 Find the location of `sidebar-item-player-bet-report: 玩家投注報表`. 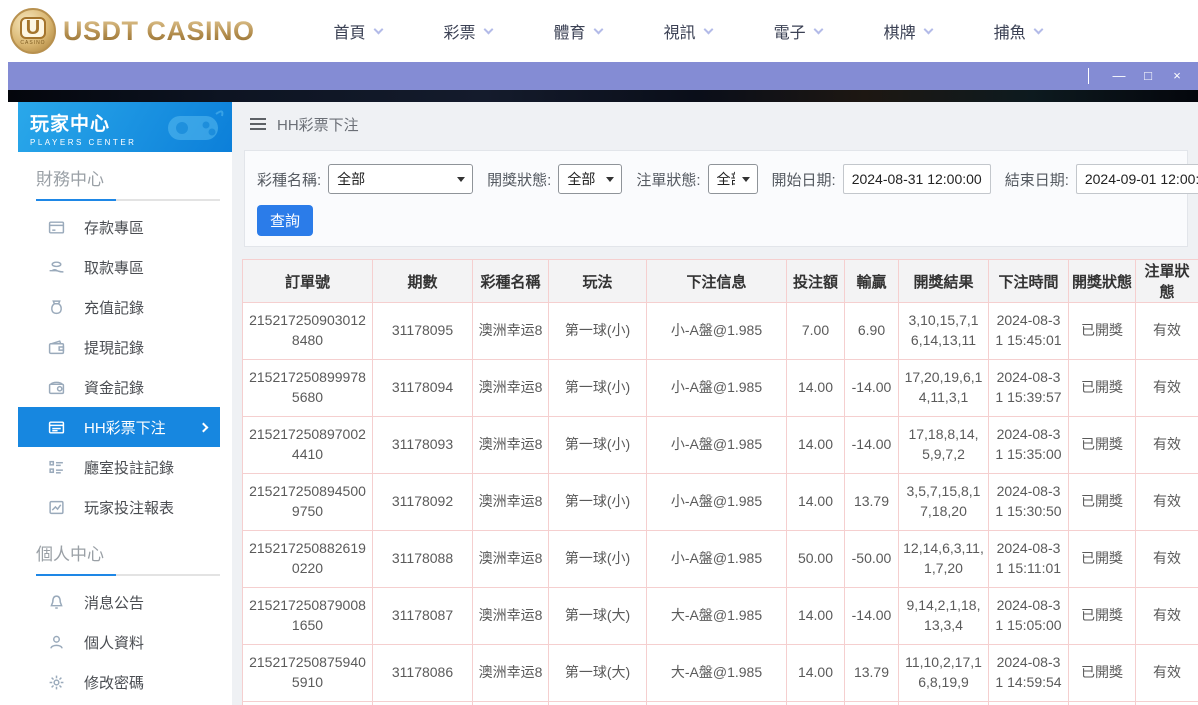

sidebar-item-player-bet-report: 玩家投注報表 is located at coordinates (119, 507).